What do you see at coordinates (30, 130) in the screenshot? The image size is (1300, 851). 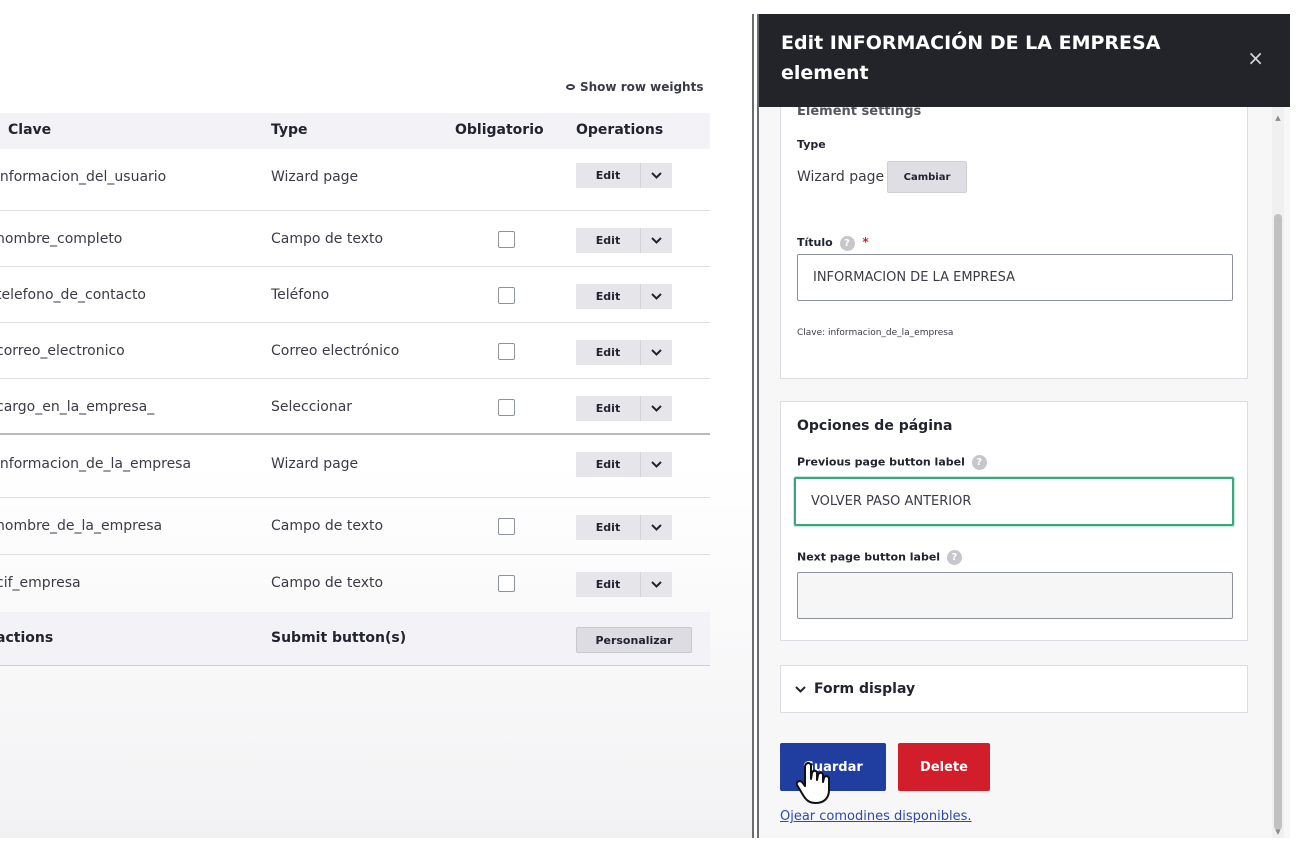 I see `header-clave: Clave` at bounding box center [30, 130].